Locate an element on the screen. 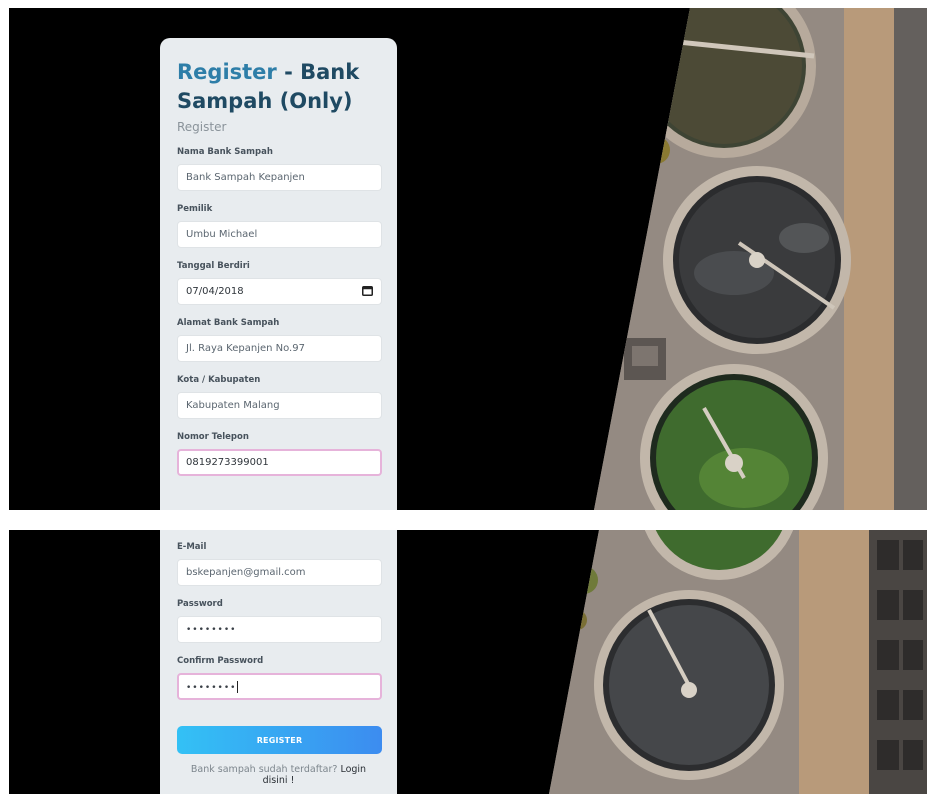  alamat-value: Jl. Raya Kepanjen No.97 is located at coordinates (245, 348).